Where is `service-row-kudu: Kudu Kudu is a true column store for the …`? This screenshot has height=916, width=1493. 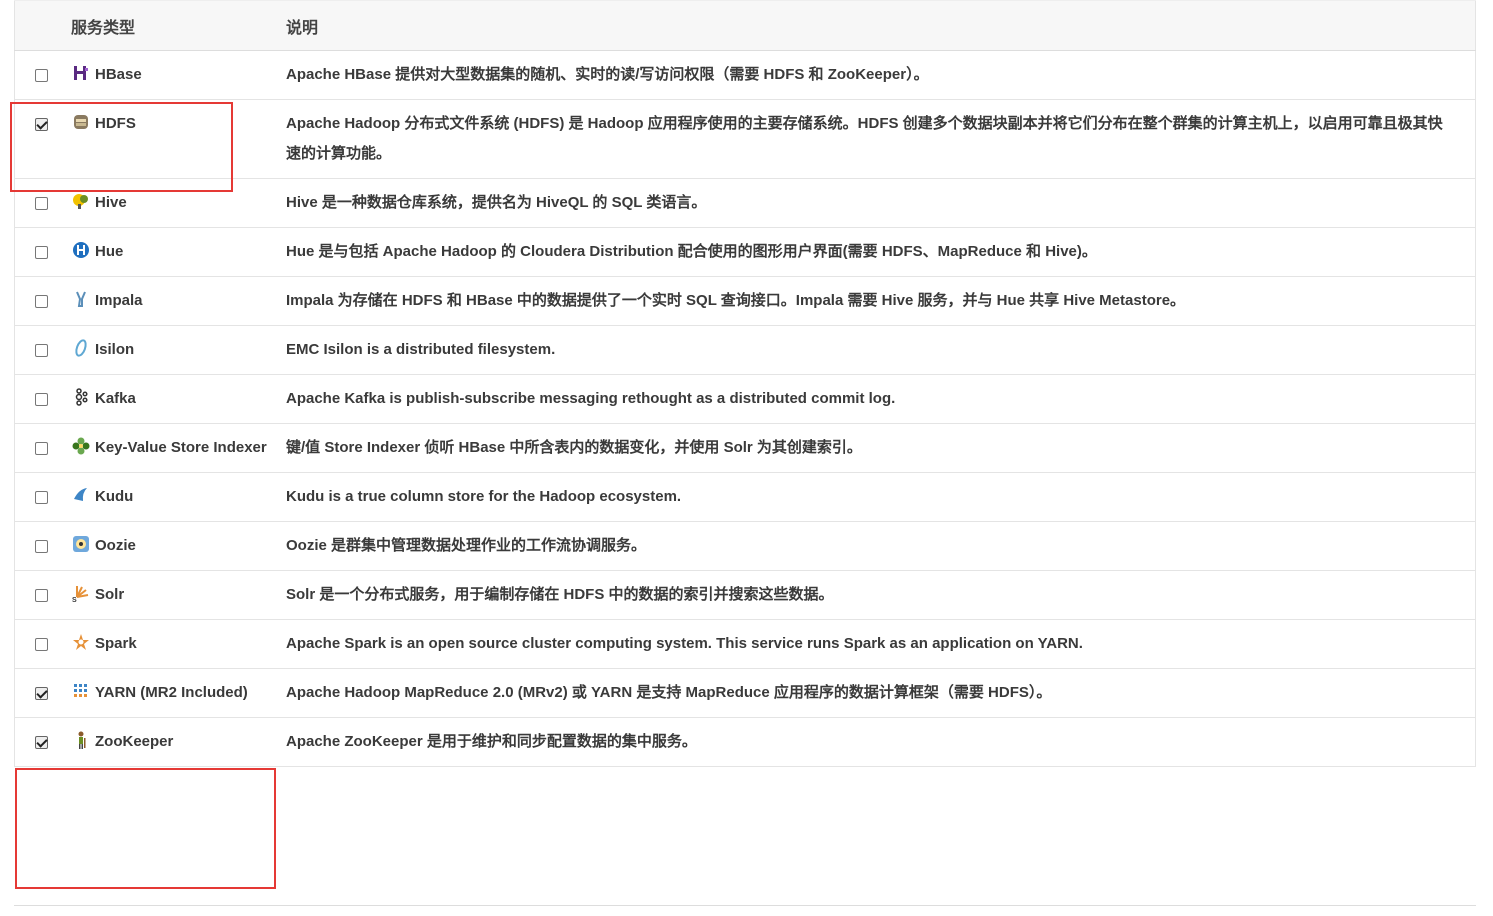
service-row-kudu: Kudu Kudu is a true column store for the … is located at coordinates (745, 497).